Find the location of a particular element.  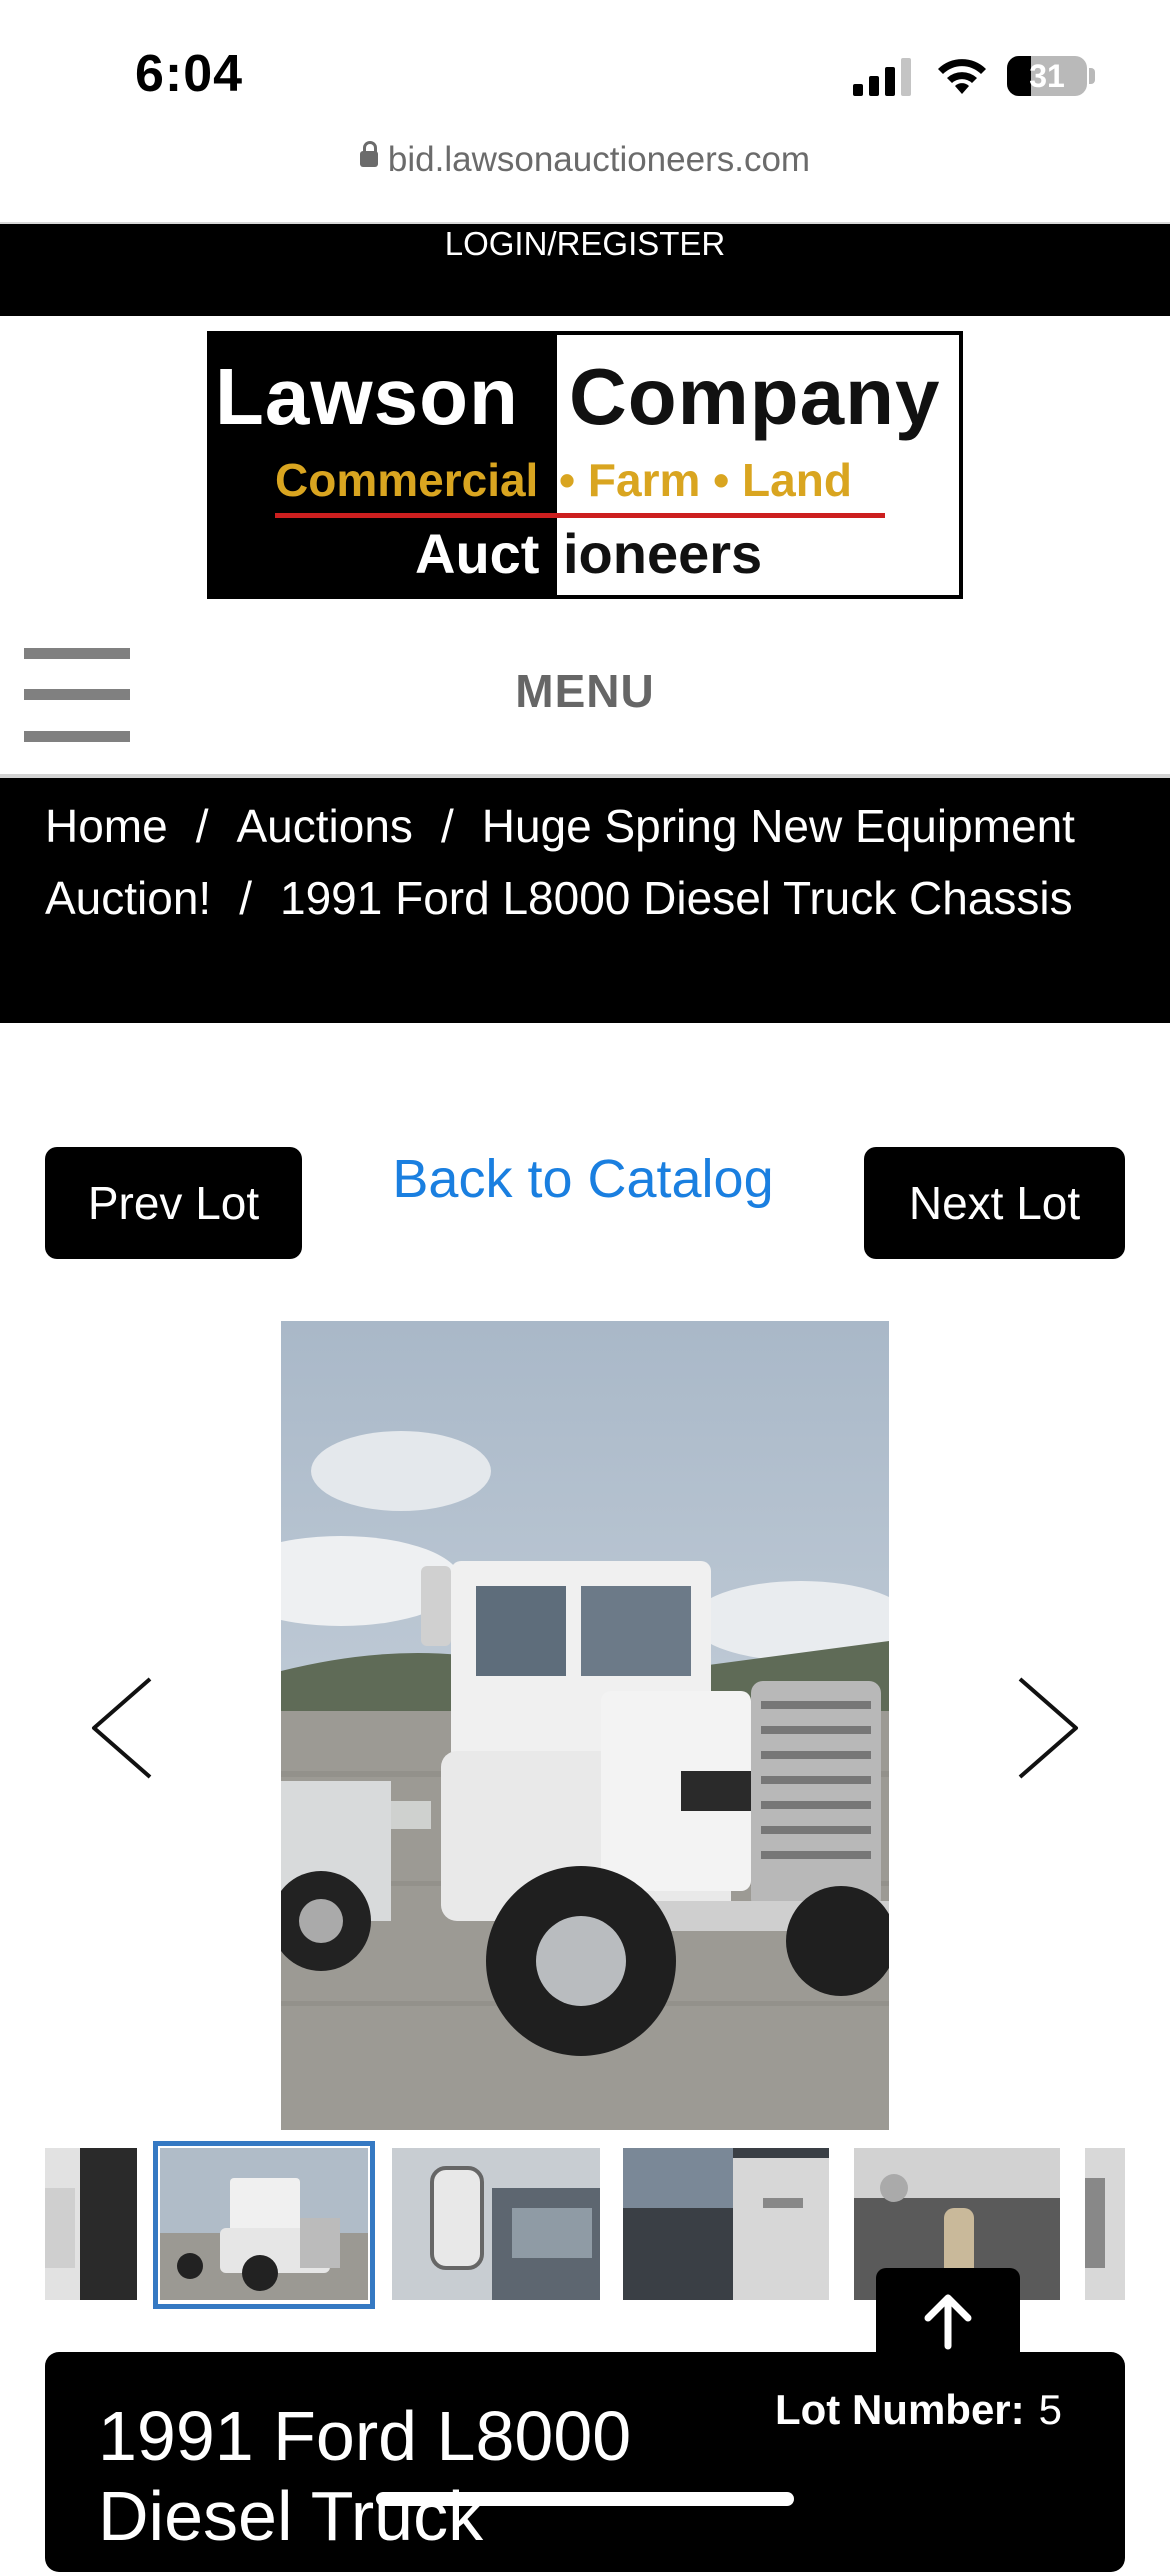

address-bar: bid.lawsonauctioneers.com is located at coordinates (585, 160).